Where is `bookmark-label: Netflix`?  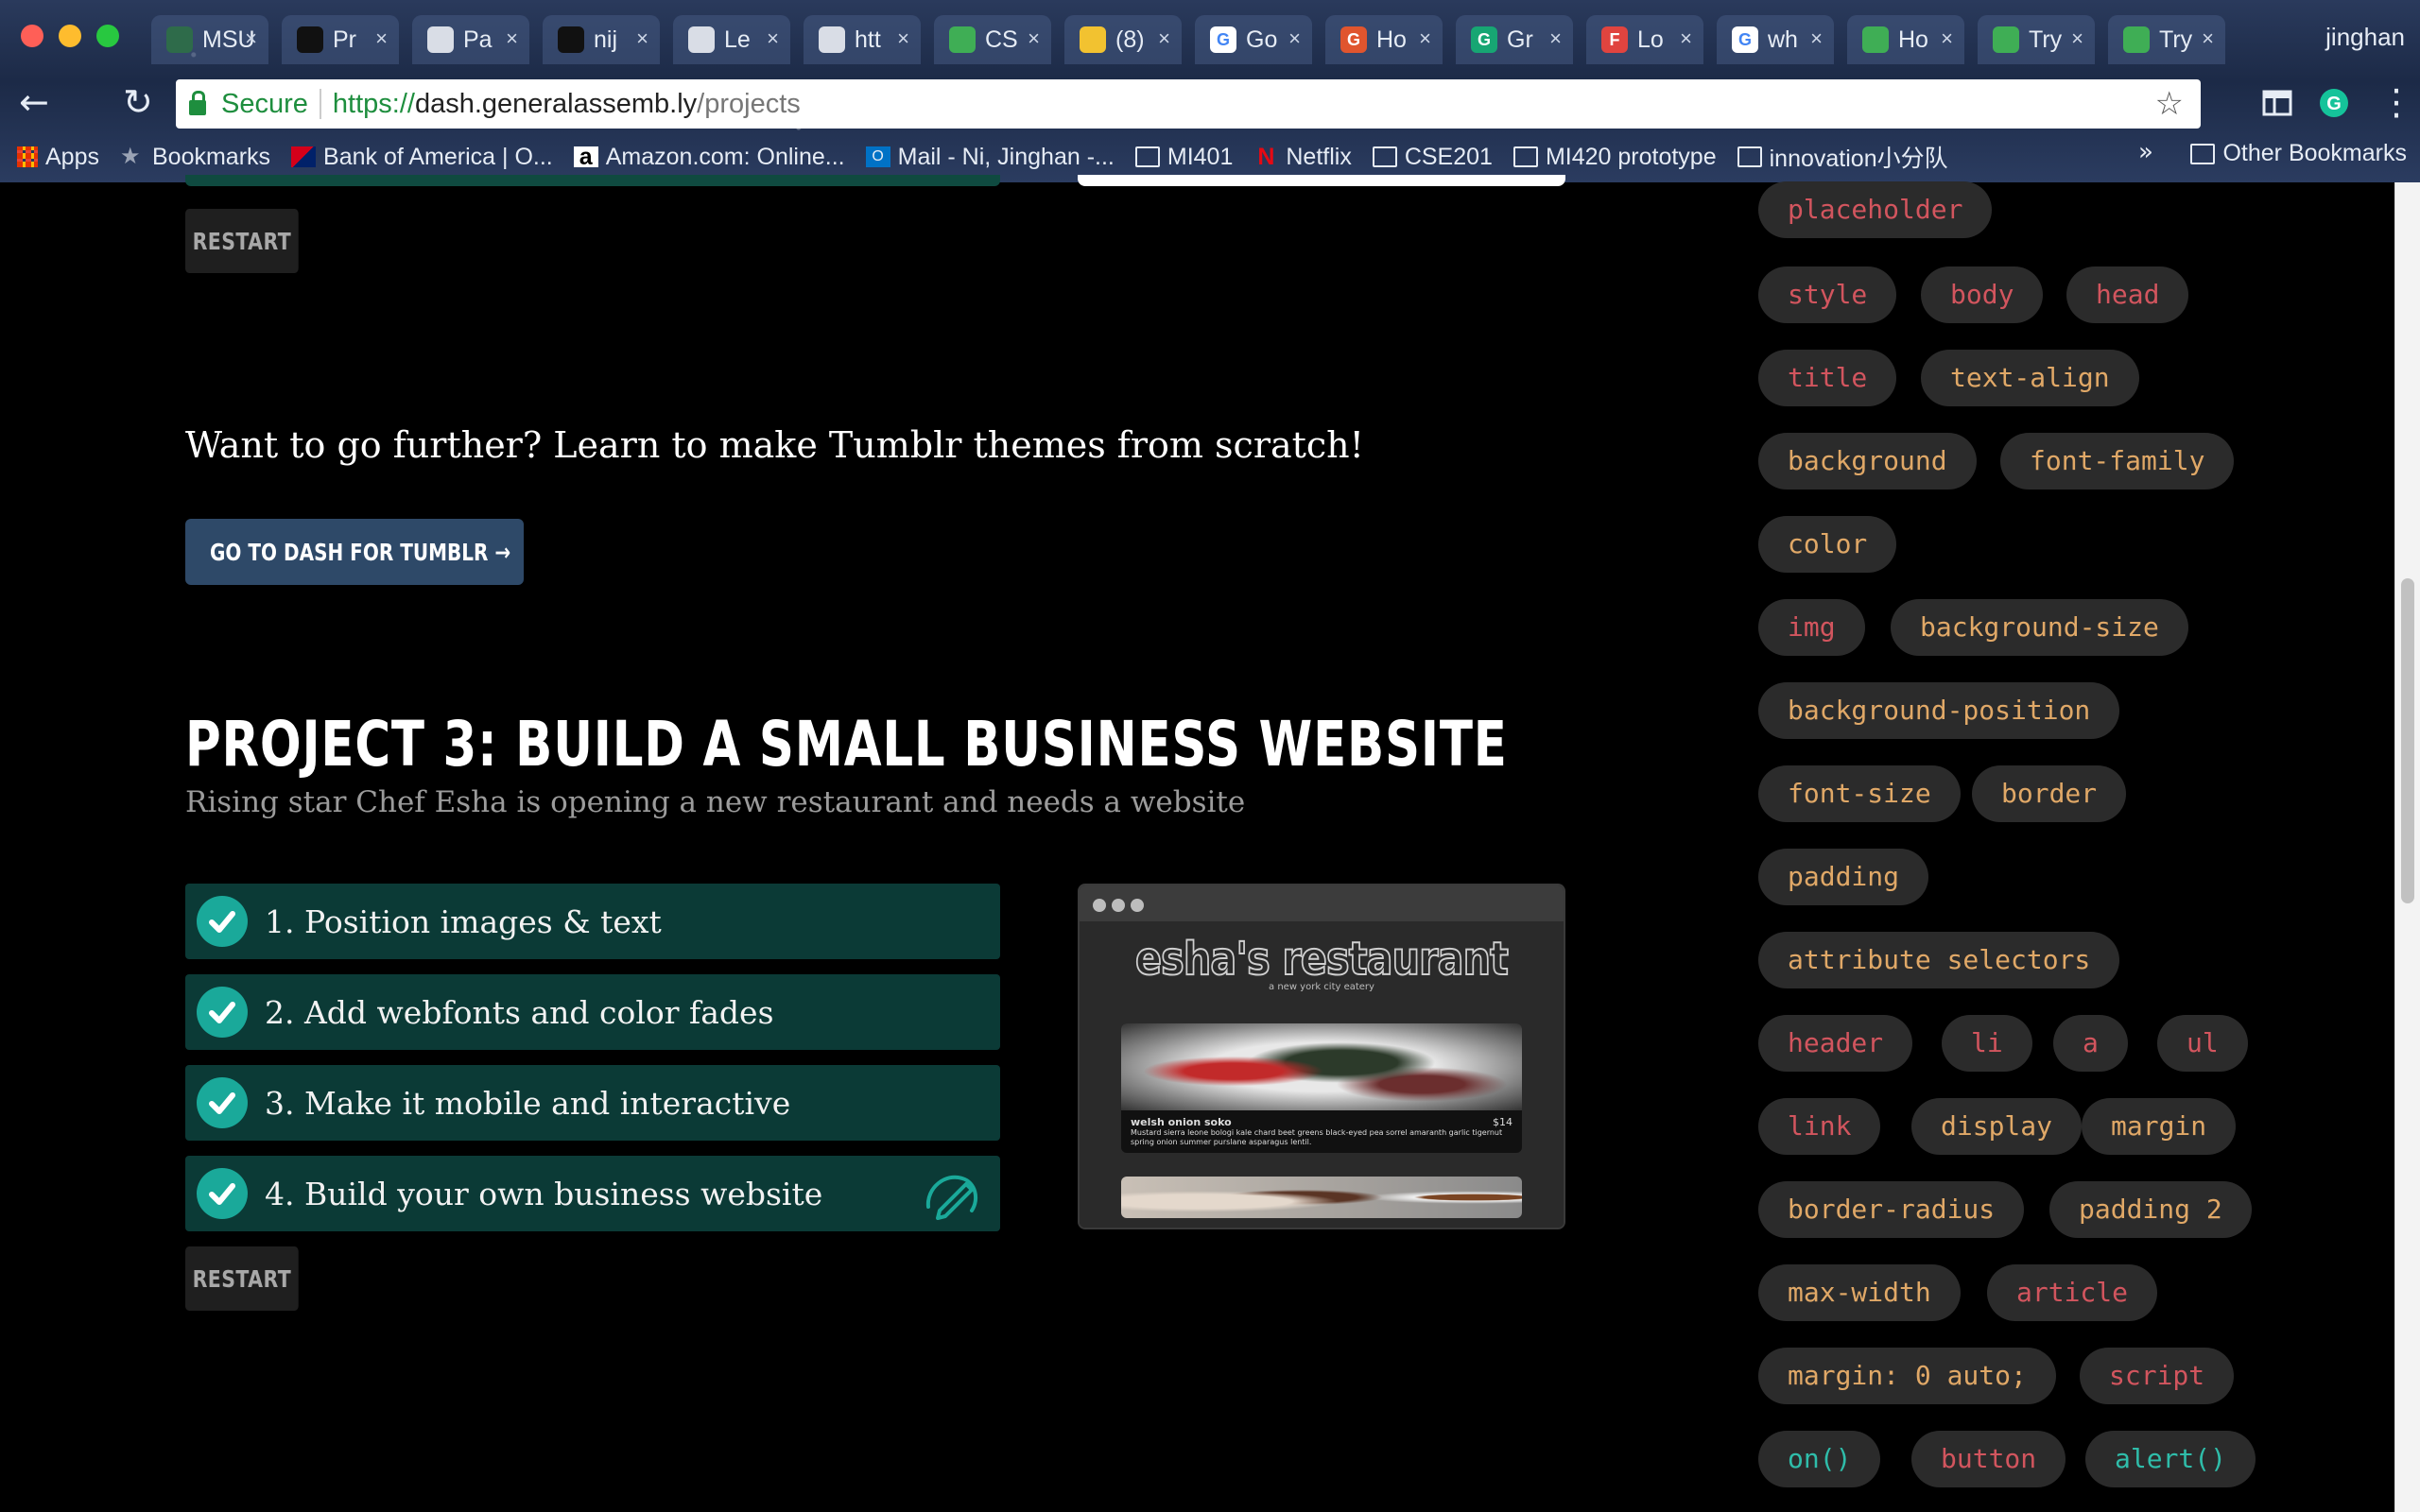
bookmark-label: Netflix is located at coordinates (1319, 156).